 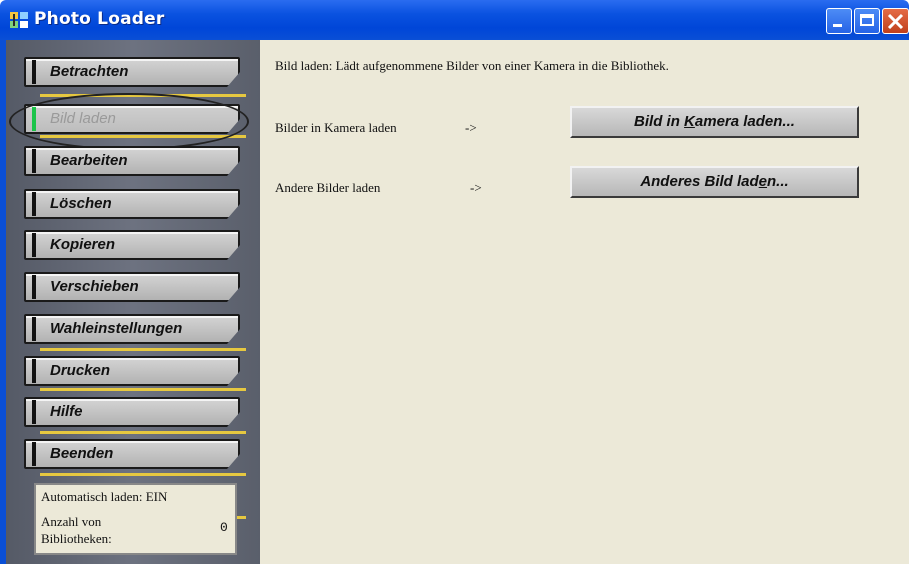 What do you see at coordinates (80, 370) in the screenshot?
I see `sidebar-item-label: Drucken` at bounding box center [80, 370].